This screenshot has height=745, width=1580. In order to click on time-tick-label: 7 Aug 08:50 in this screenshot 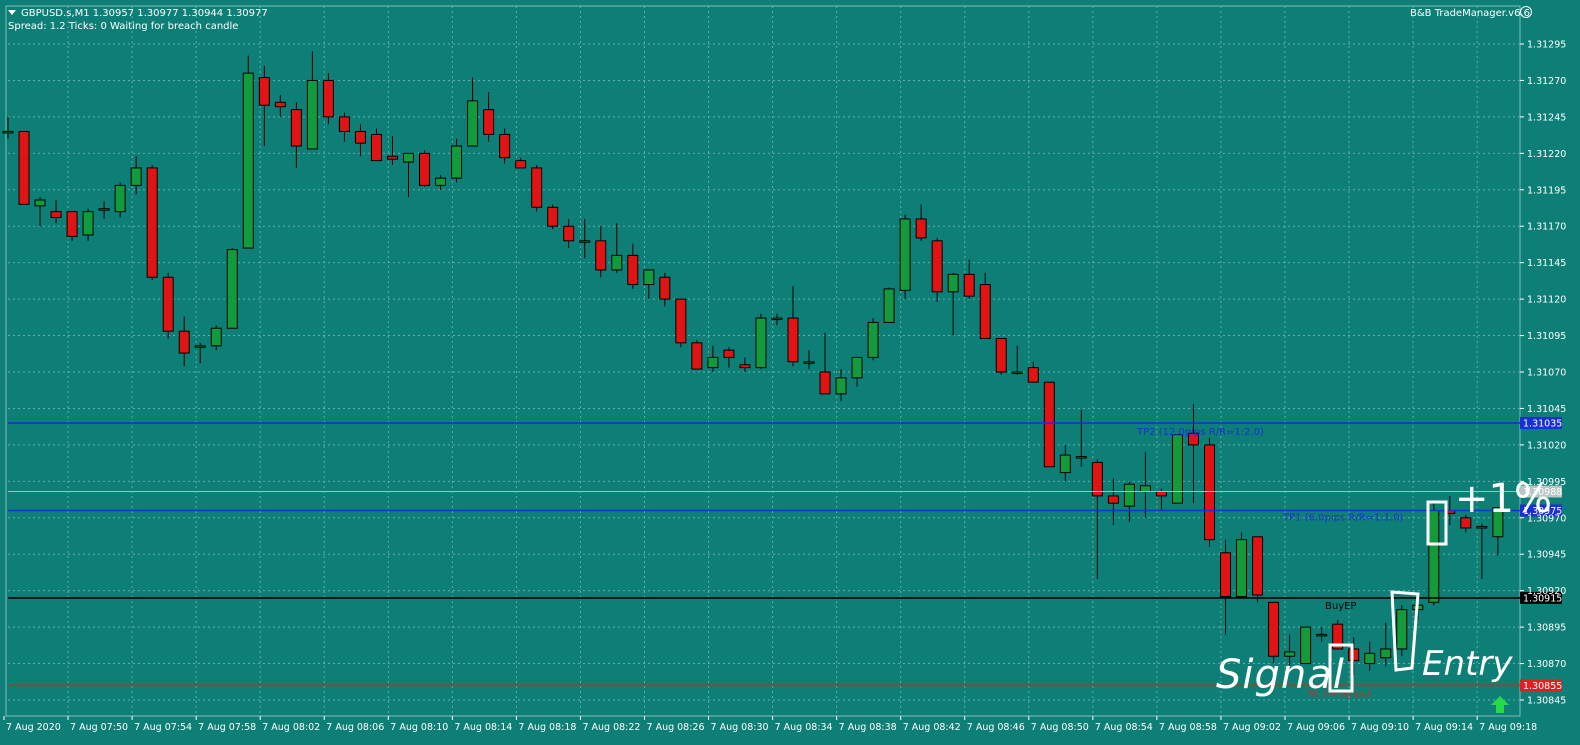, I will do `click(1060, 727)`.